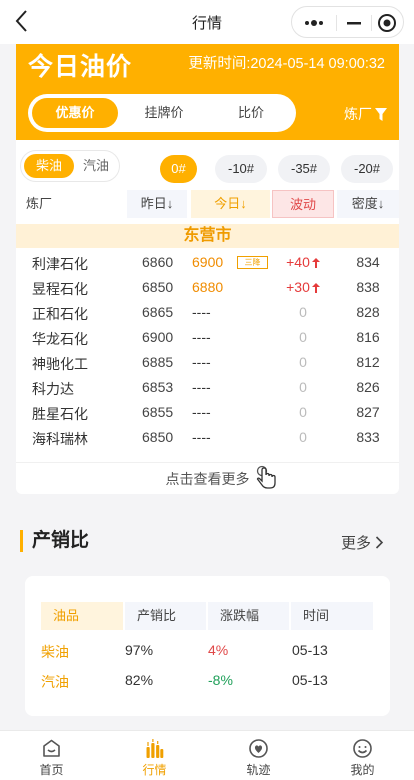 The width and height of the screenshot is (414, 780). I want to click on table-row: 正和石化 6865 ---- 0 828, so click(207, 312).